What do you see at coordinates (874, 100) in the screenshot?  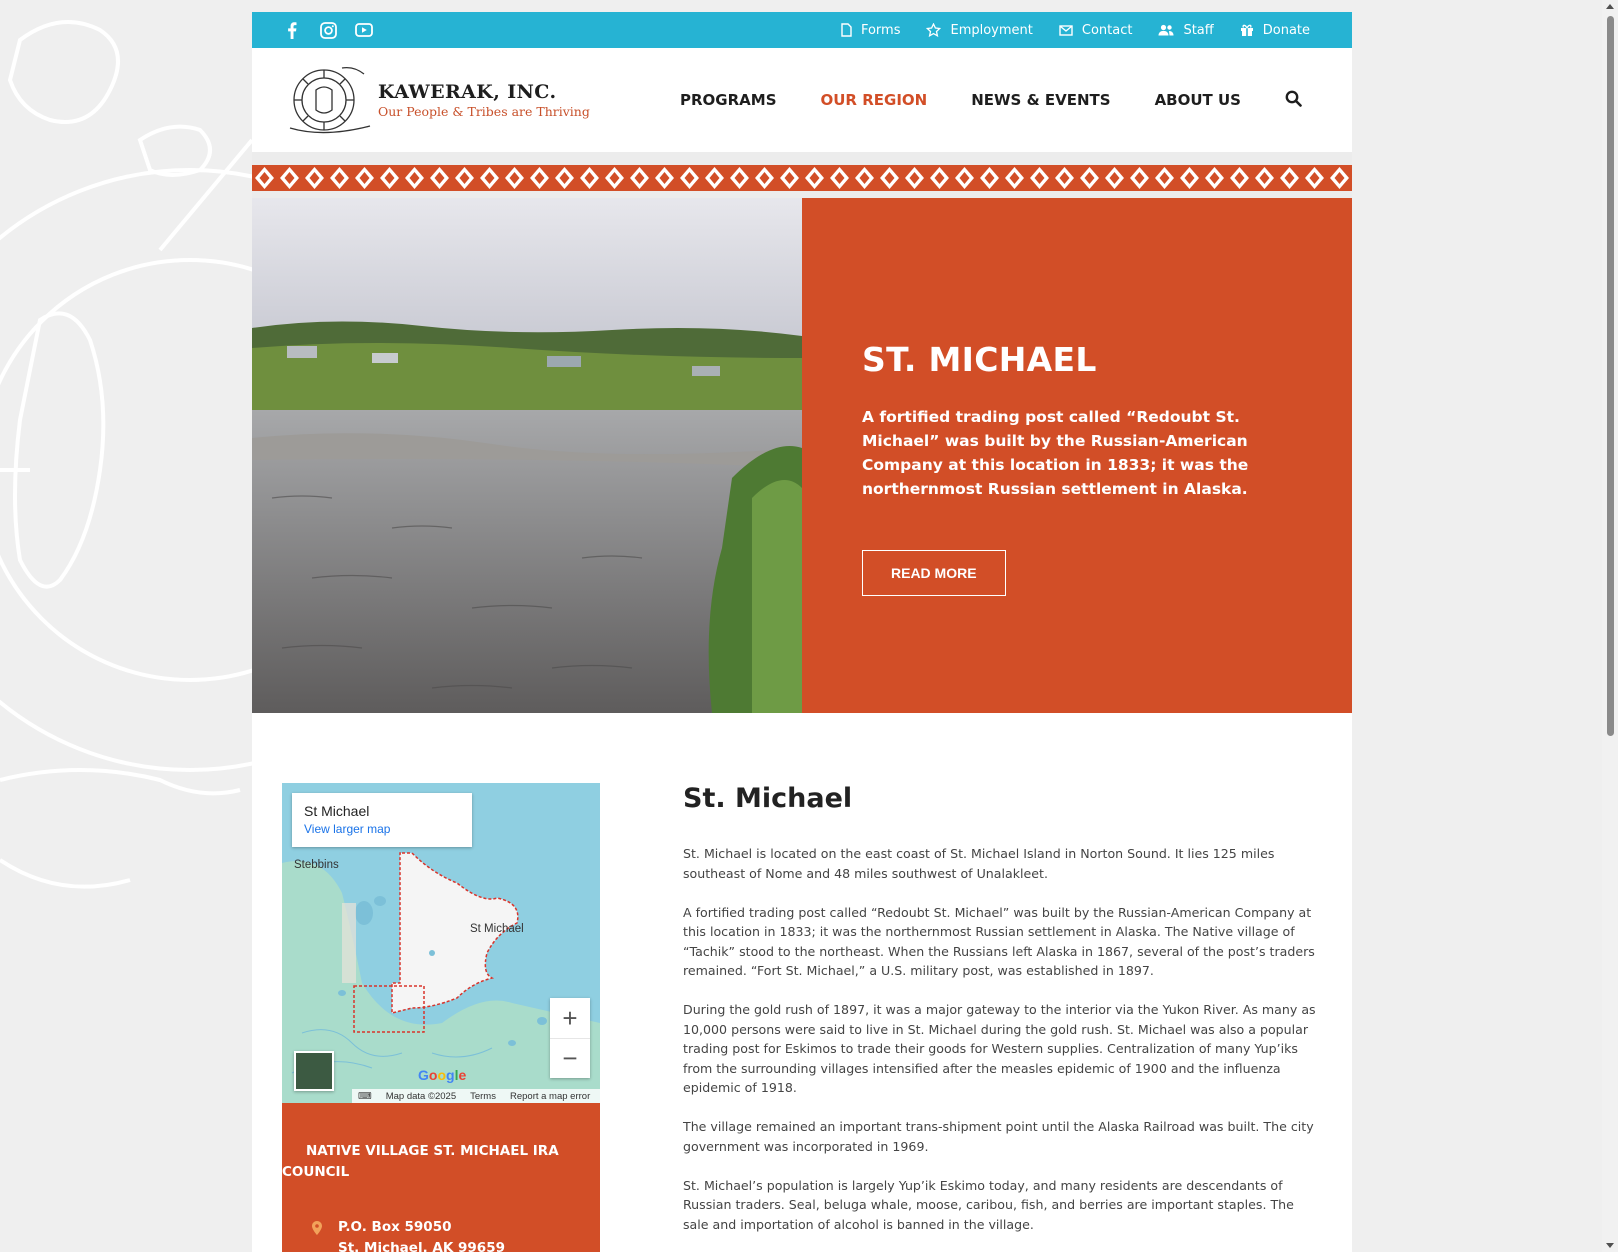 I see `nav-our-region: OUR REGION` at bounding box center [874, 100].